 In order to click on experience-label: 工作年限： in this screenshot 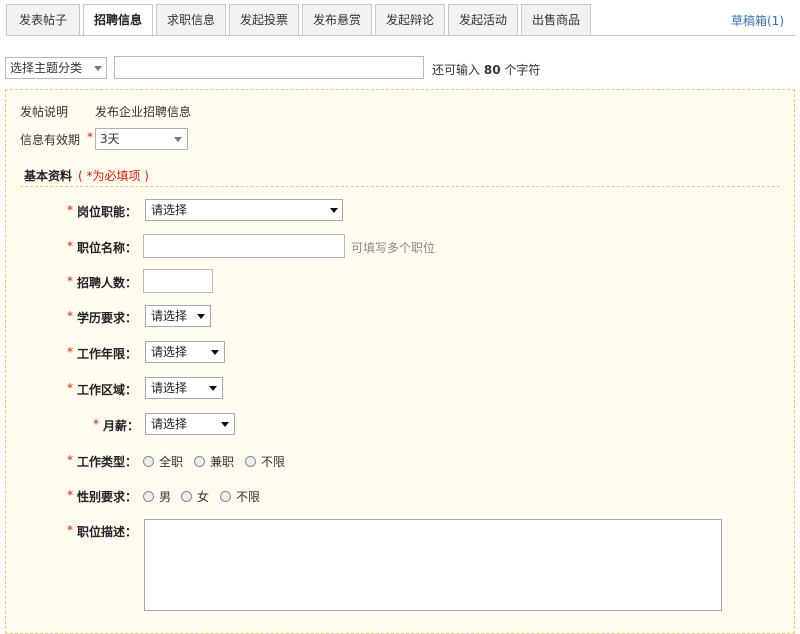, I will do `click(107, 354)`.